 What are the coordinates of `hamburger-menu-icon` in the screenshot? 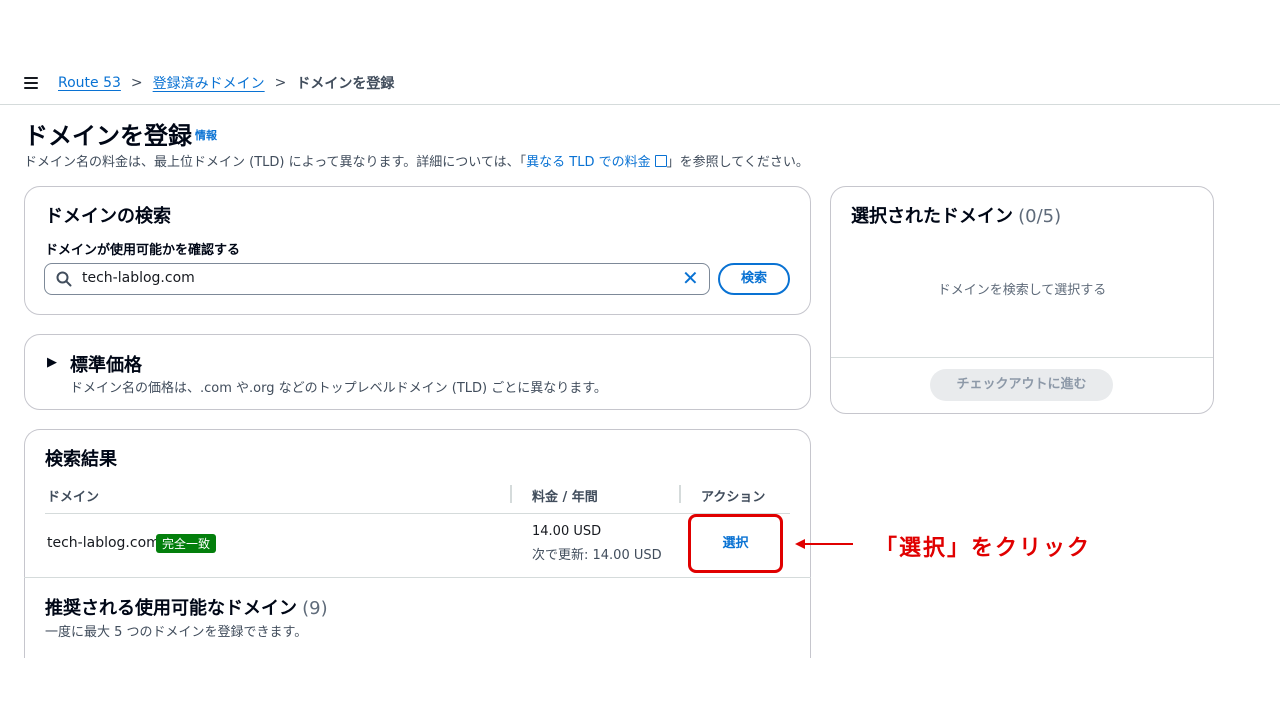 It's located at (31, 83).